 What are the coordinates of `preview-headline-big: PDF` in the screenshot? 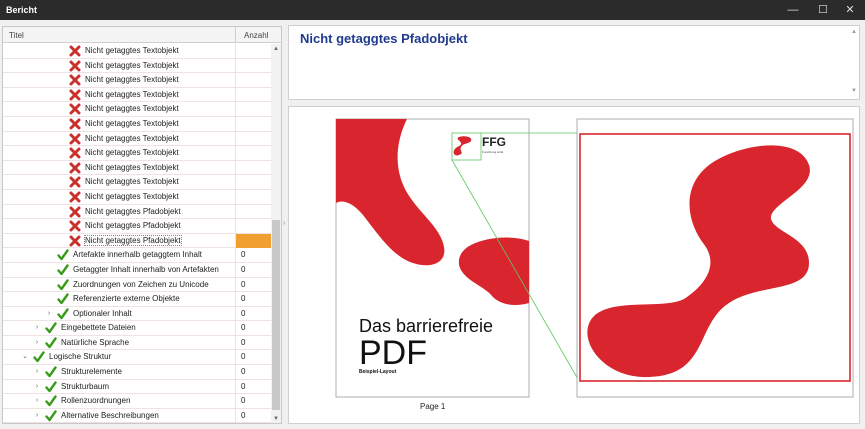 It's located at (393, 353).